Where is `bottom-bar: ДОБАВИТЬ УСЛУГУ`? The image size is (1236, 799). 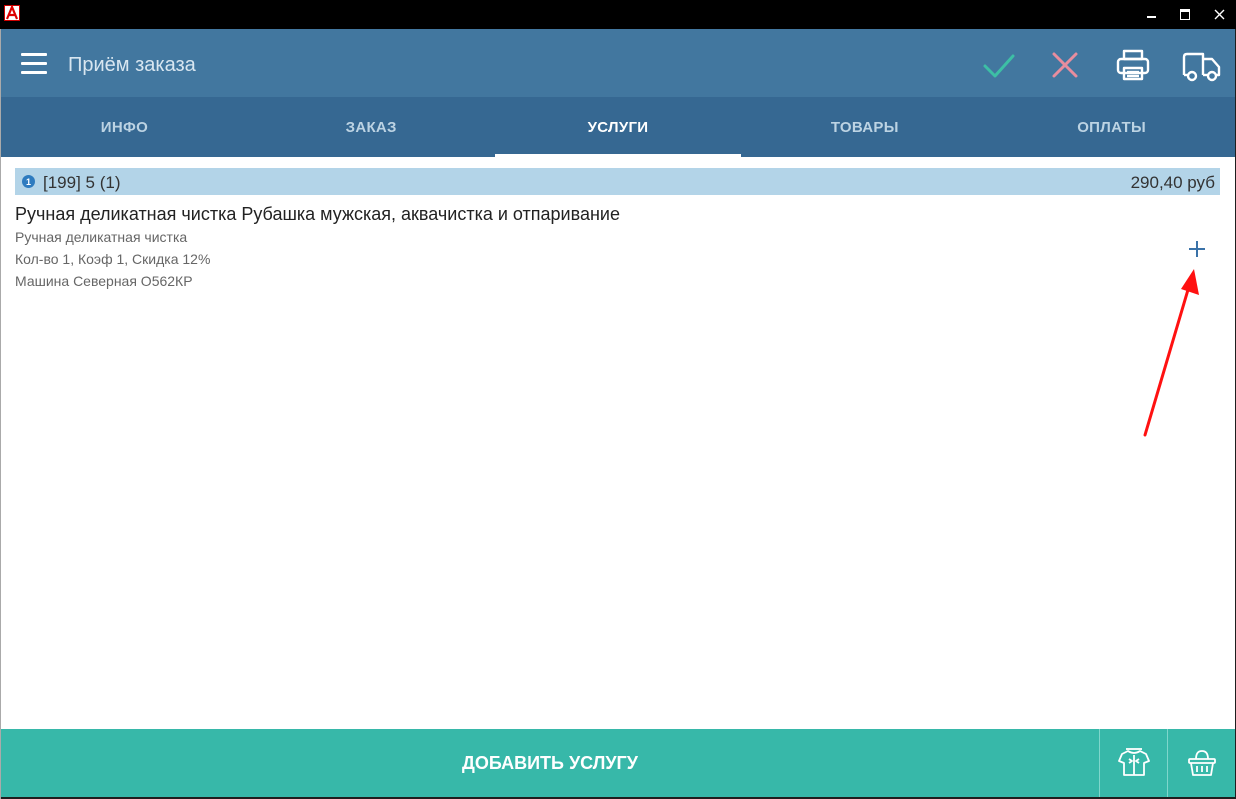 bottom-bar: ДОБАВИТЬ УСЛУГУ is located at coordinates (618, 763).